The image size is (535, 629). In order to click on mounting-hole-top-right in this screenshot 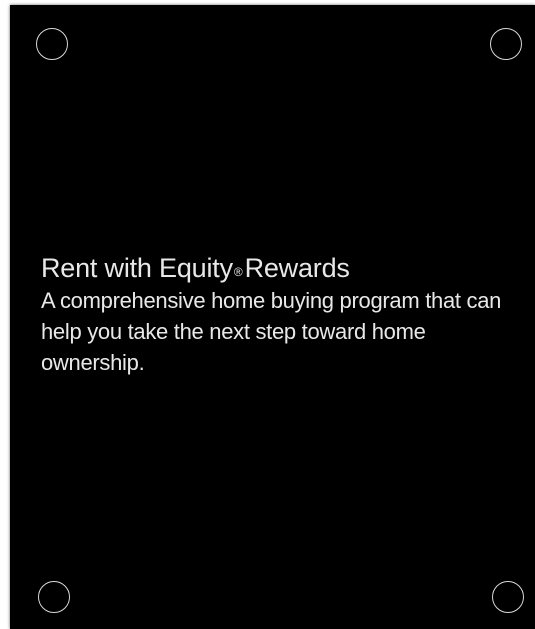, I will do `click(506, 44)`.